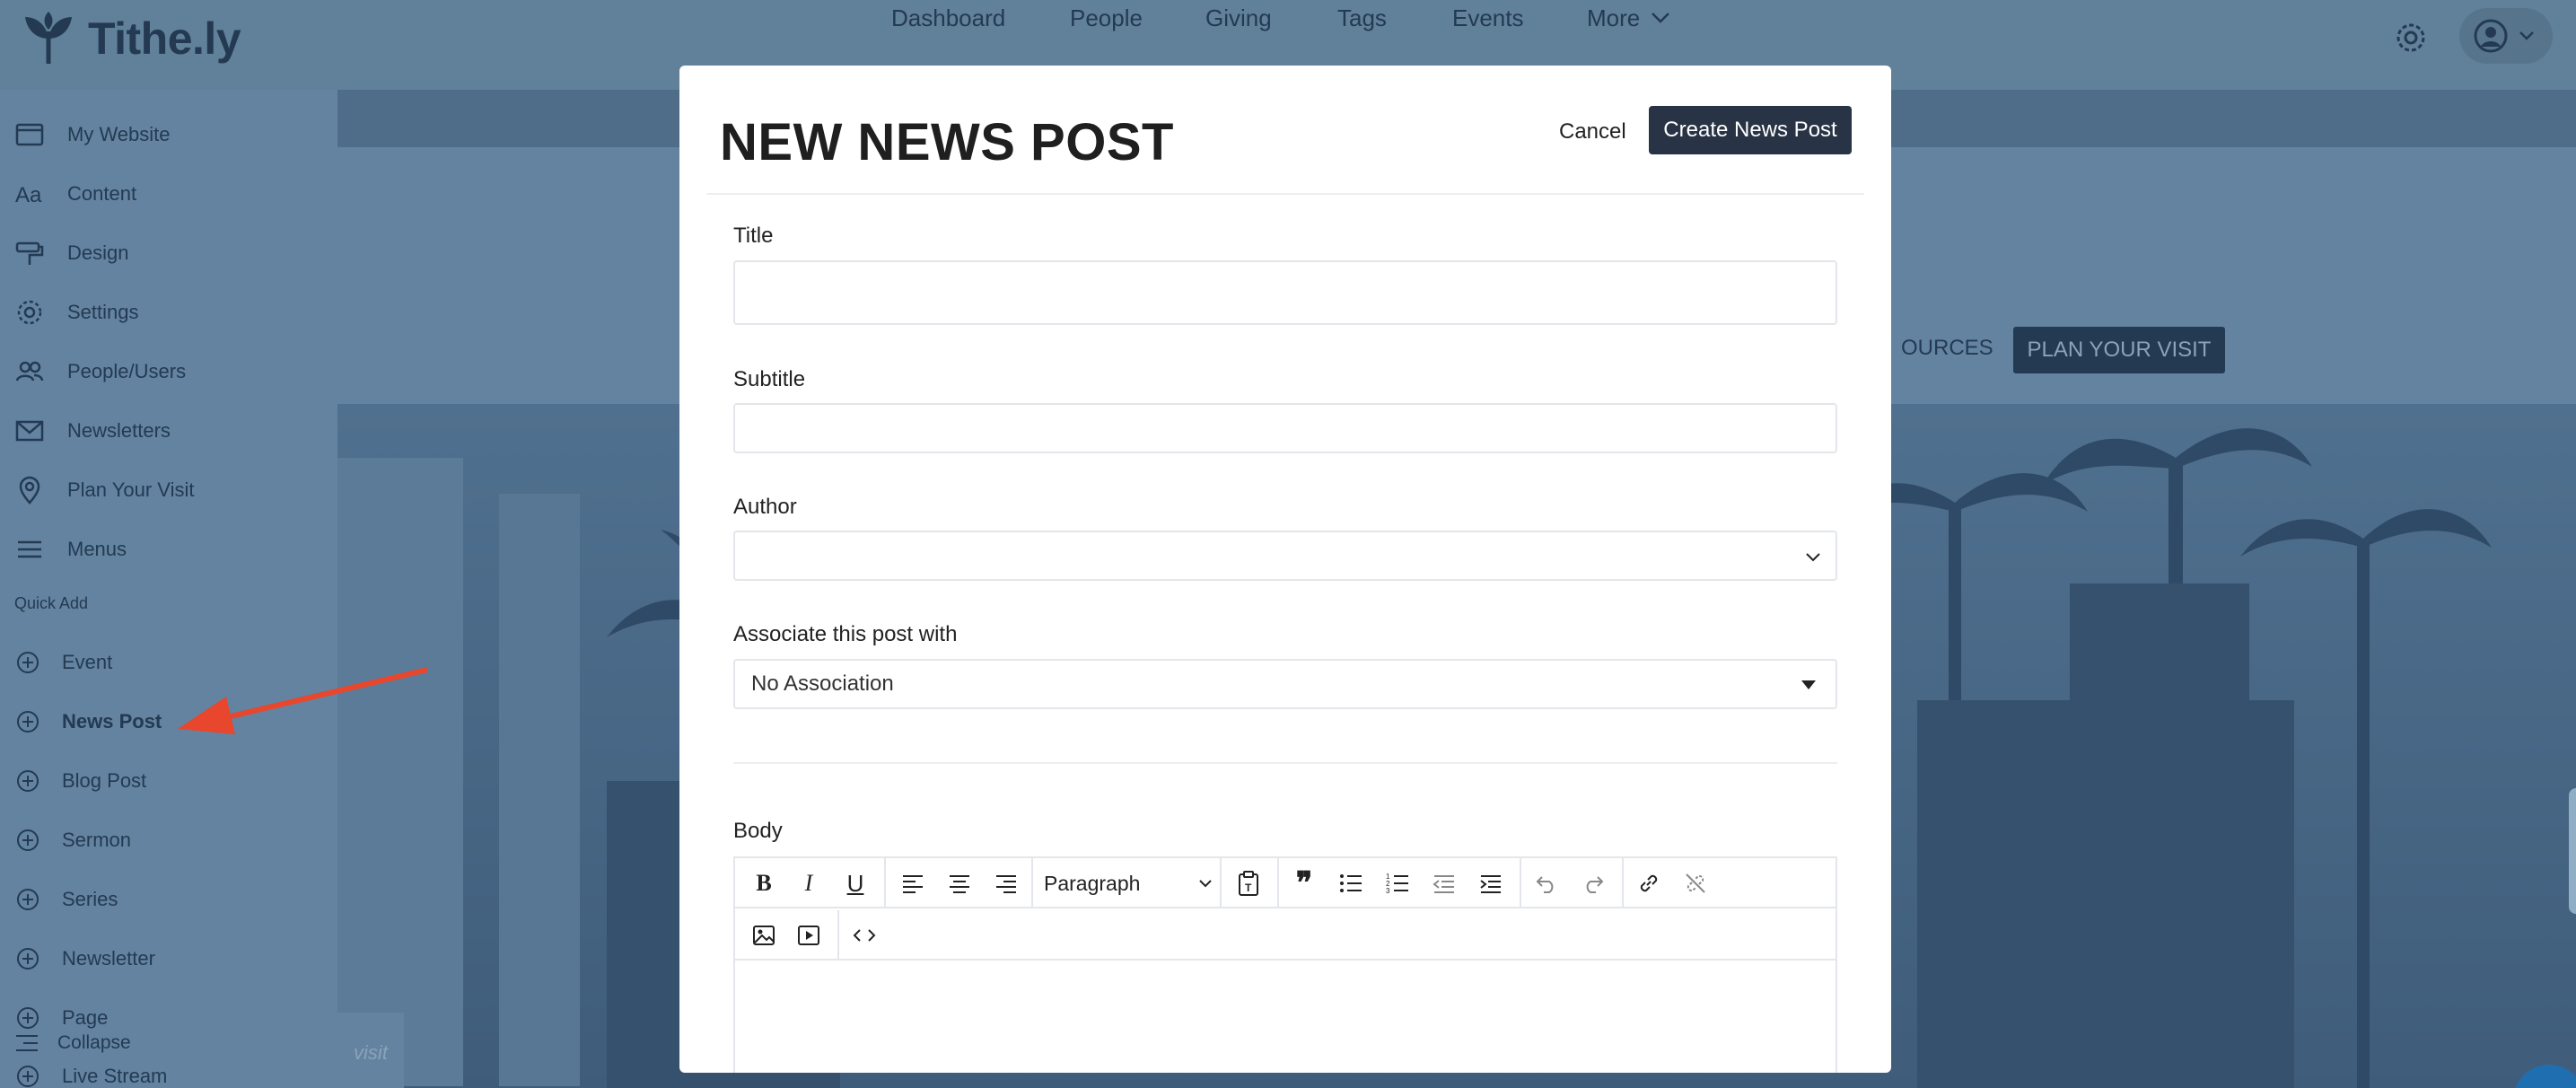 The height and width of the screenshot is (1088, 2576). I want to click on block-format-value: Paragraph, so click(1092, 883).